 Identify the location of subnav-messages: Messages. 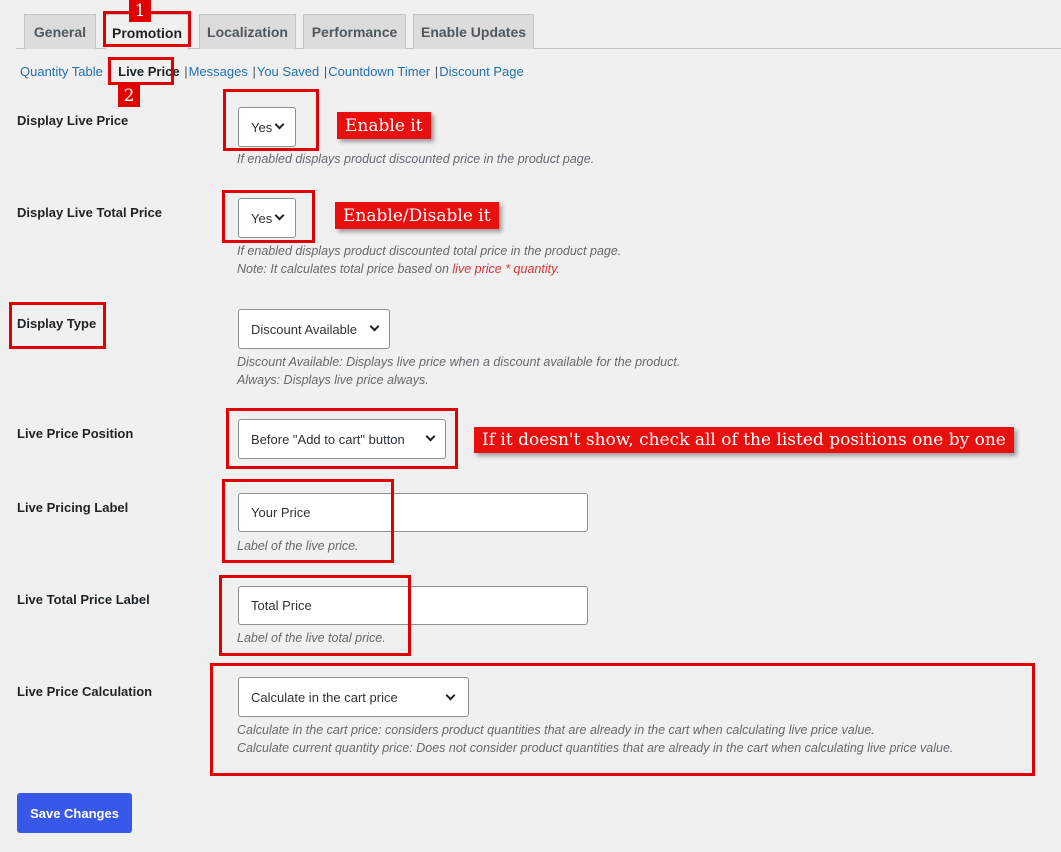
(218, 71).